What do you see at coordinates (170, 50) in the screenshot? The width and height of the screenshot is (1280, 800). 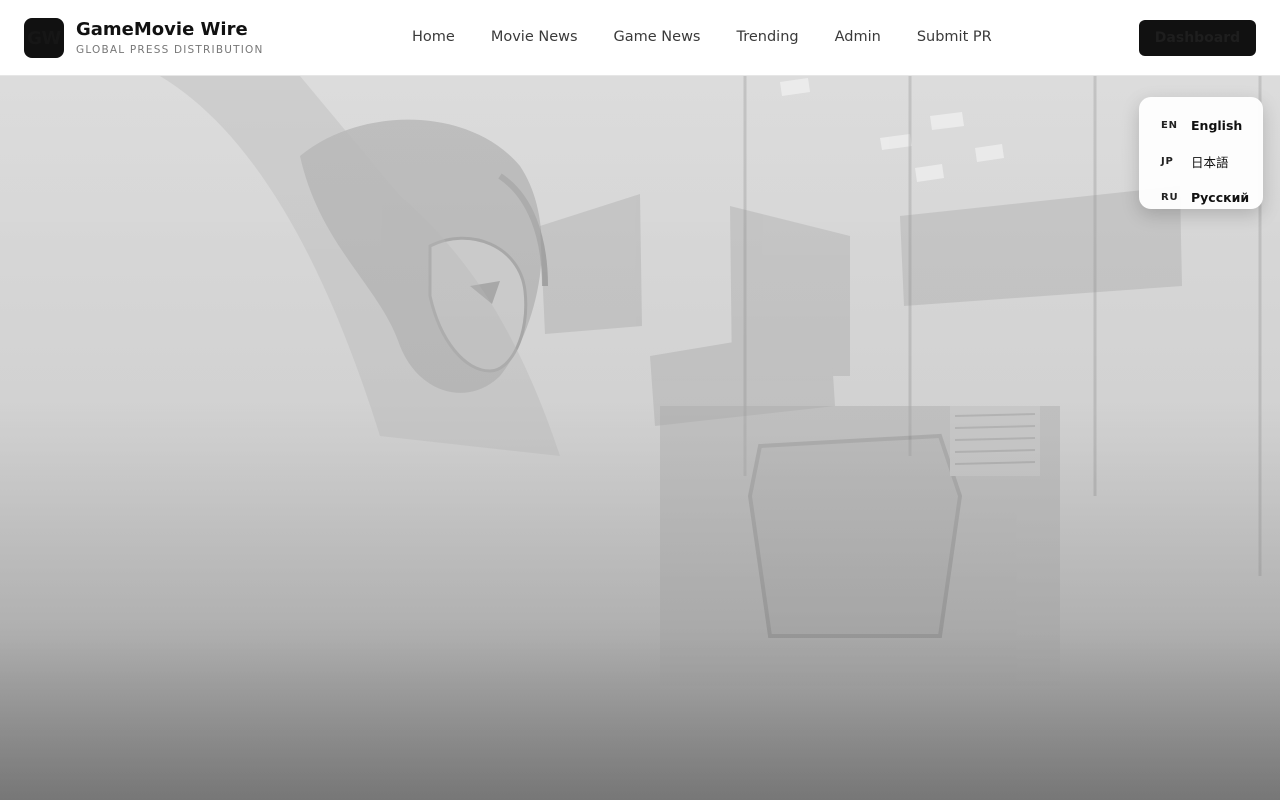 I see `brand-subtitle: GLOBAL PRESS DISTRIBUTION` at bounding box center [170, 50].